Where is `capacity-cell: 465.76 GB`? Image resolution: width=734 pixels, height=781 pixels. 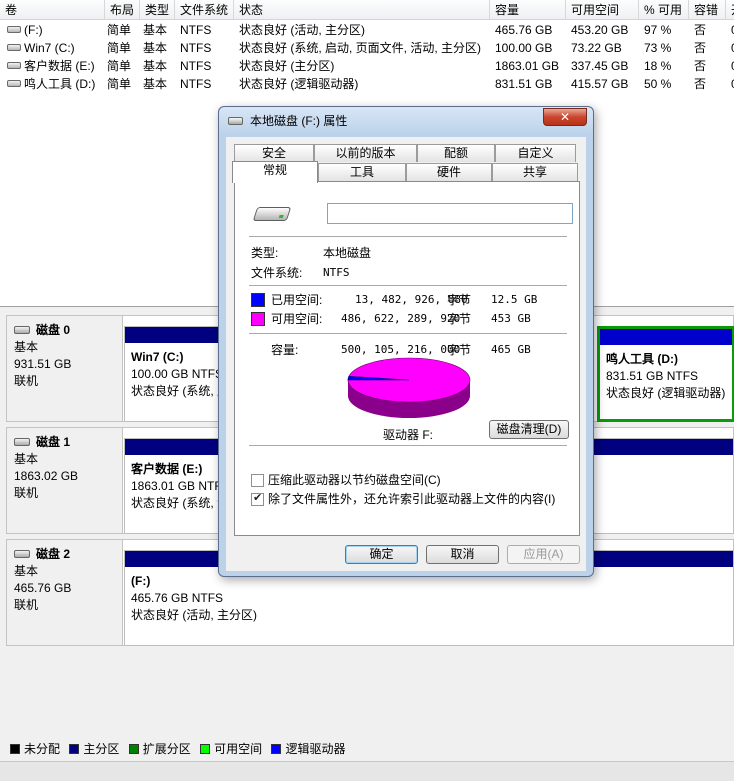 capacity-cell: 465.76 GB is located at coordinates (524, 30).